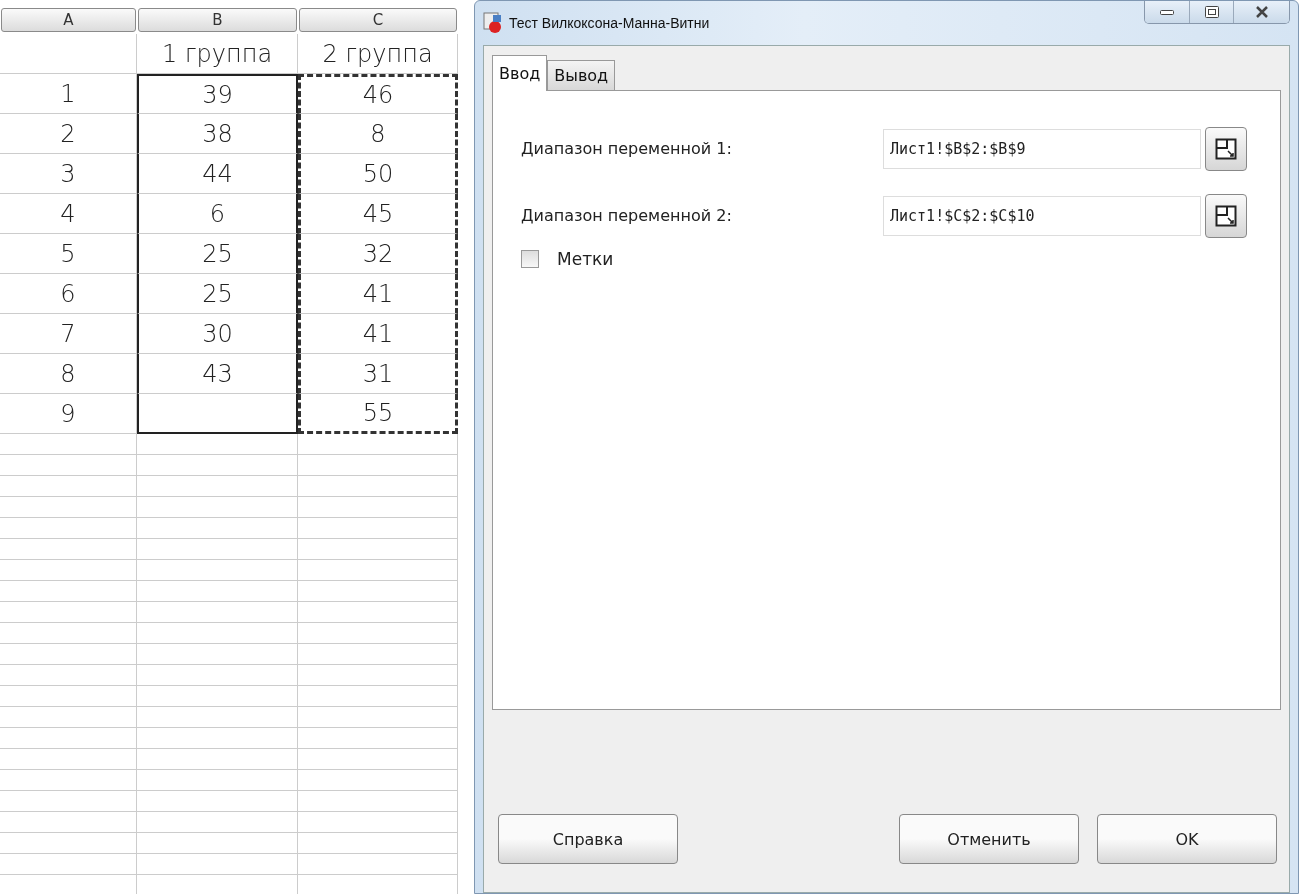 This screenshot has width=1299, height=894. Describe the element at coordinates (378, 254) in the screenshot. I see `table-cell: 32` at that location.